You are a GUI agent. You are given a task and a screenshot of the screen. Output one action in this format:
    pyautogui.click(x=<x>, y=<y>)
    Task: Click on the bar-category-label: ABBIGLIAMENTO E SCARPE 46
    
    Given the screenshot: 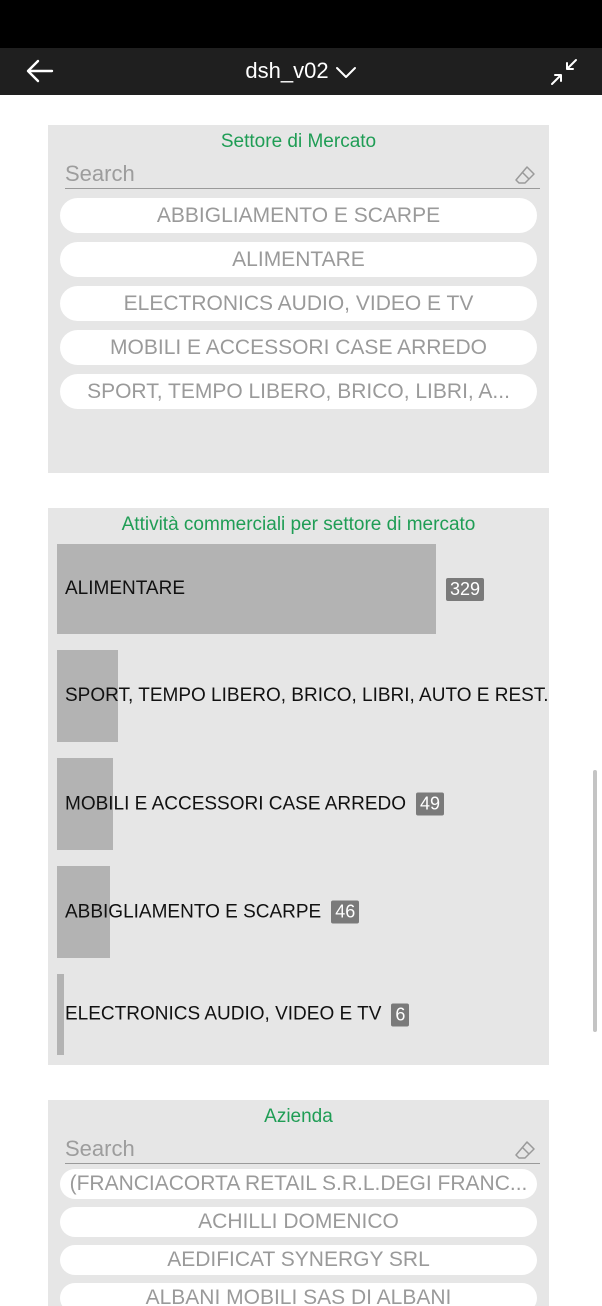 What is the action you would take?
    pyautogui.click(x=212, y=912)
    